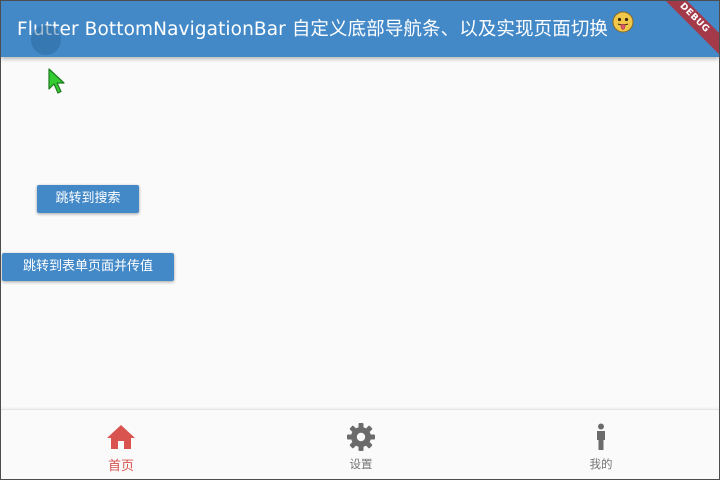 This screenshot has height=480, width=720. I want to click on nav-item-profile-label: 我的, so click(601, 464).